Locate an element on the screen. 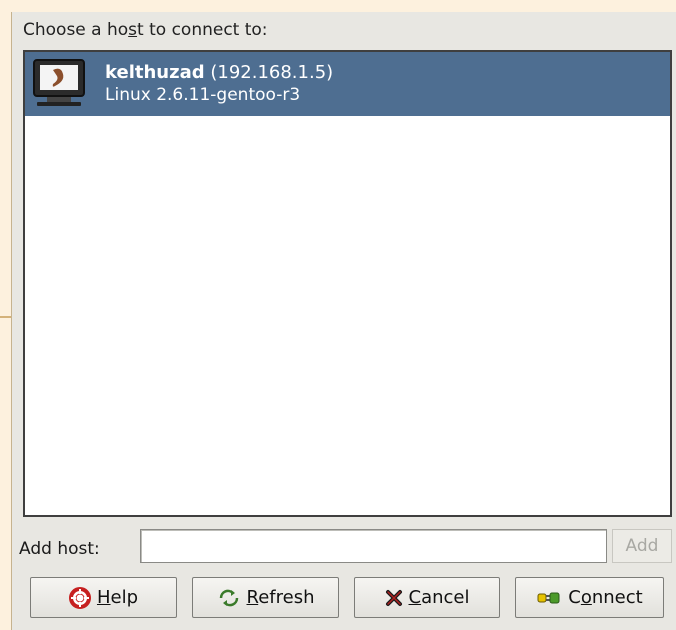  add-host-label: Add host: is located at coordinates (59, 549).